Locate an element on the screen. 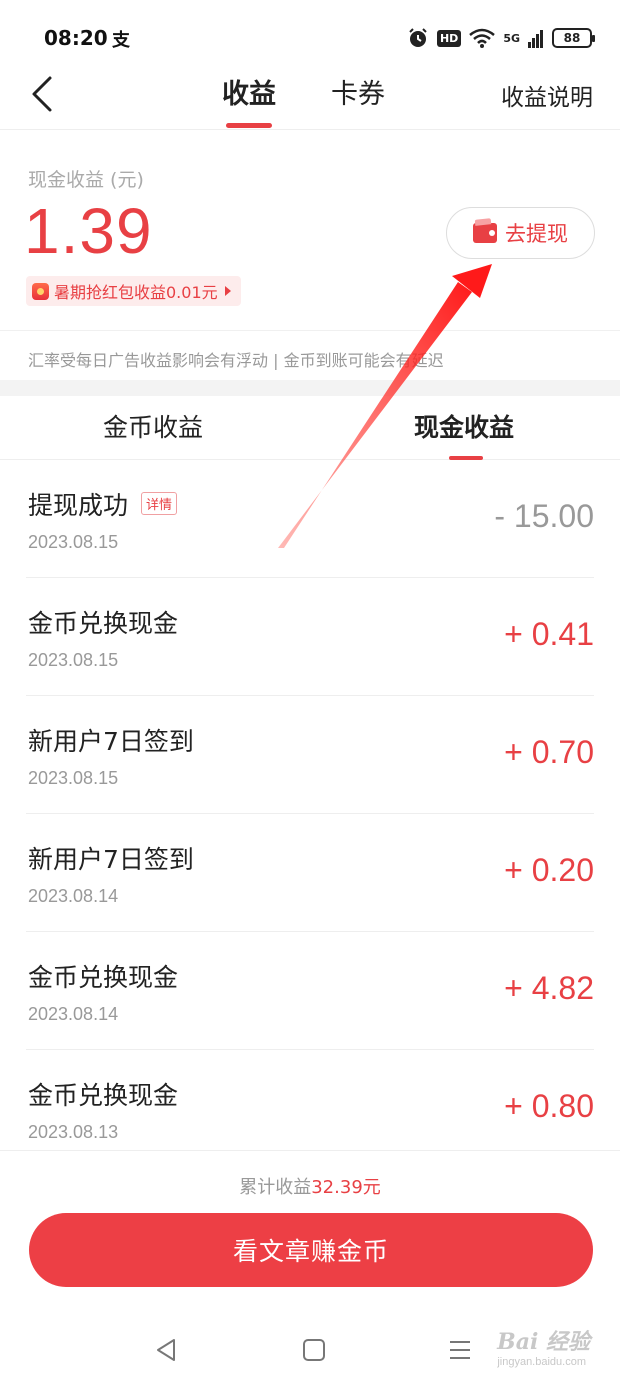  item-amount: + 0.20 is located at coordinates (549, 870).